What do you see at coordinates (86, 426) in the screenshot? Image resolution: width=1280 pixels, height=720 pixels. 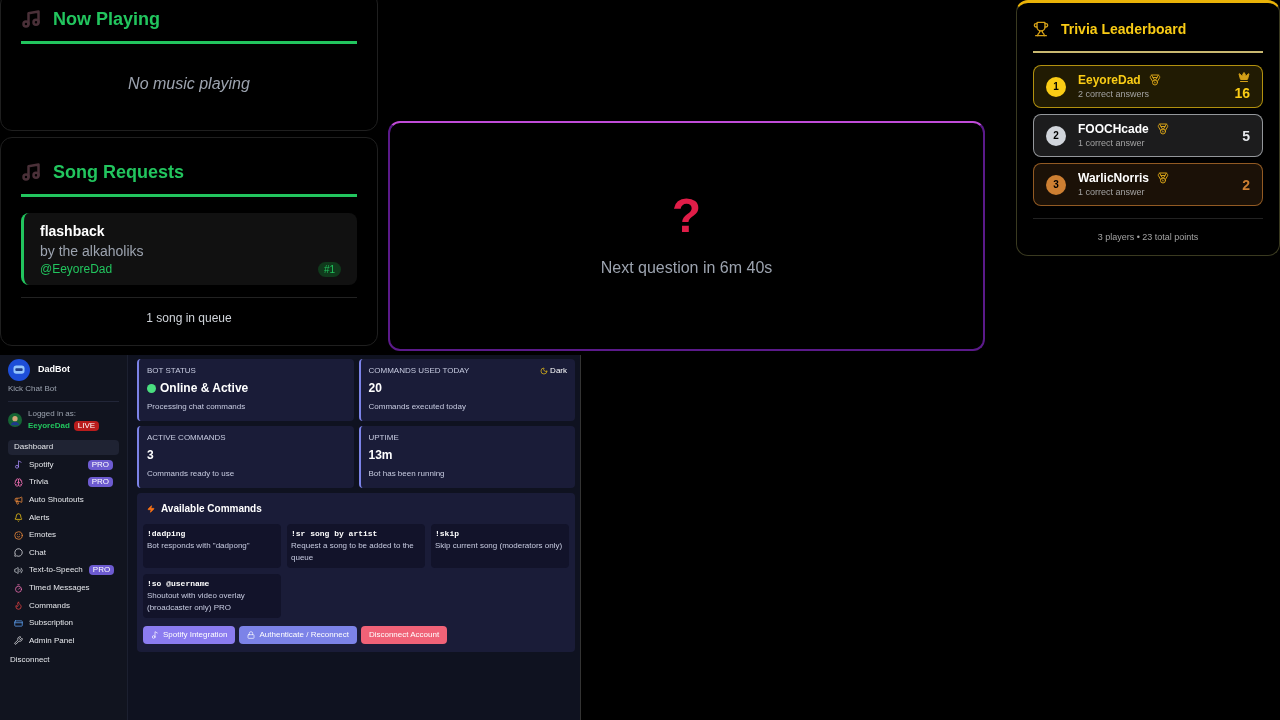 I see `live-badge: LIVE` at bounding box center [86, 426].